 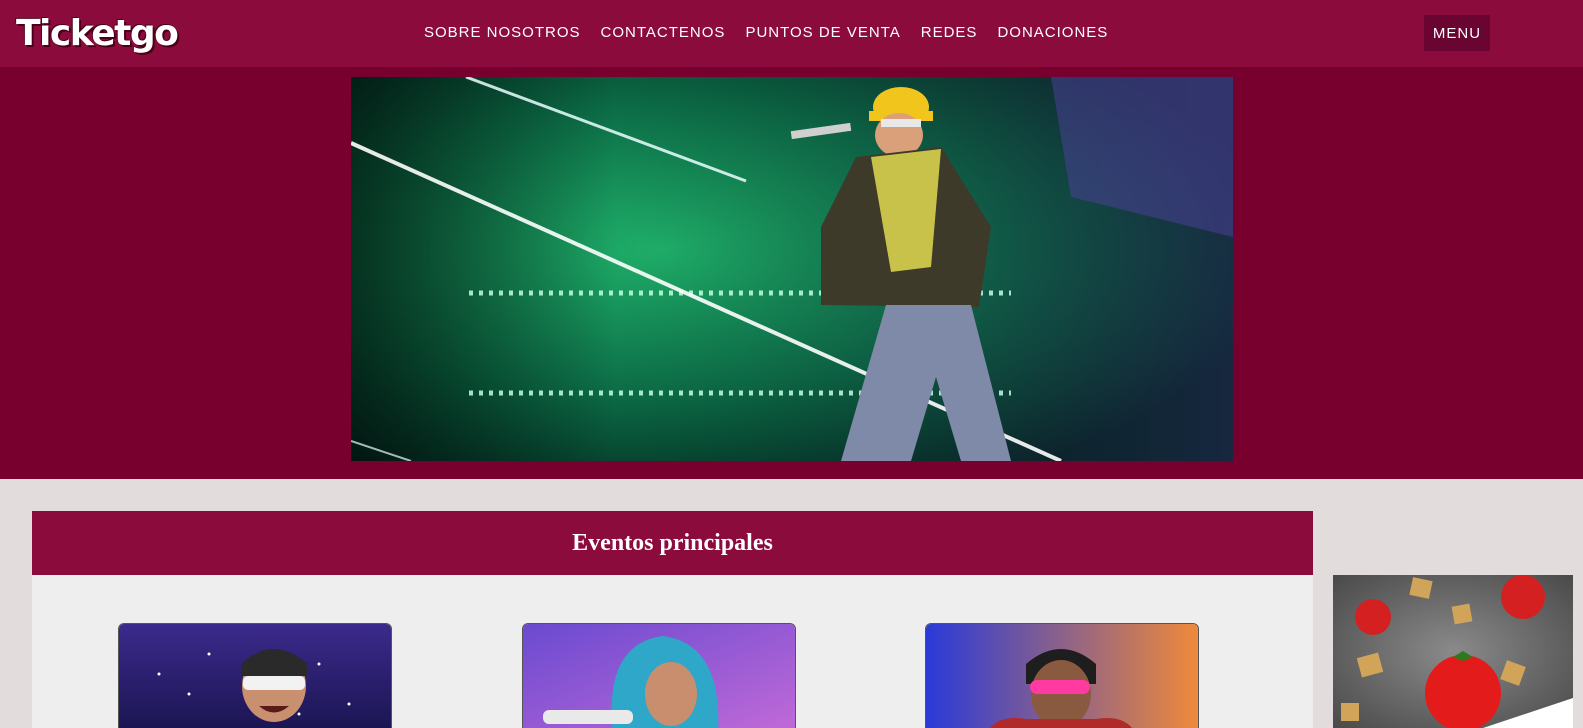 What do you see at coordinates (1453, 651) in the screenshot?
I see `side-ad-image` at bounding box center [1453, 651].